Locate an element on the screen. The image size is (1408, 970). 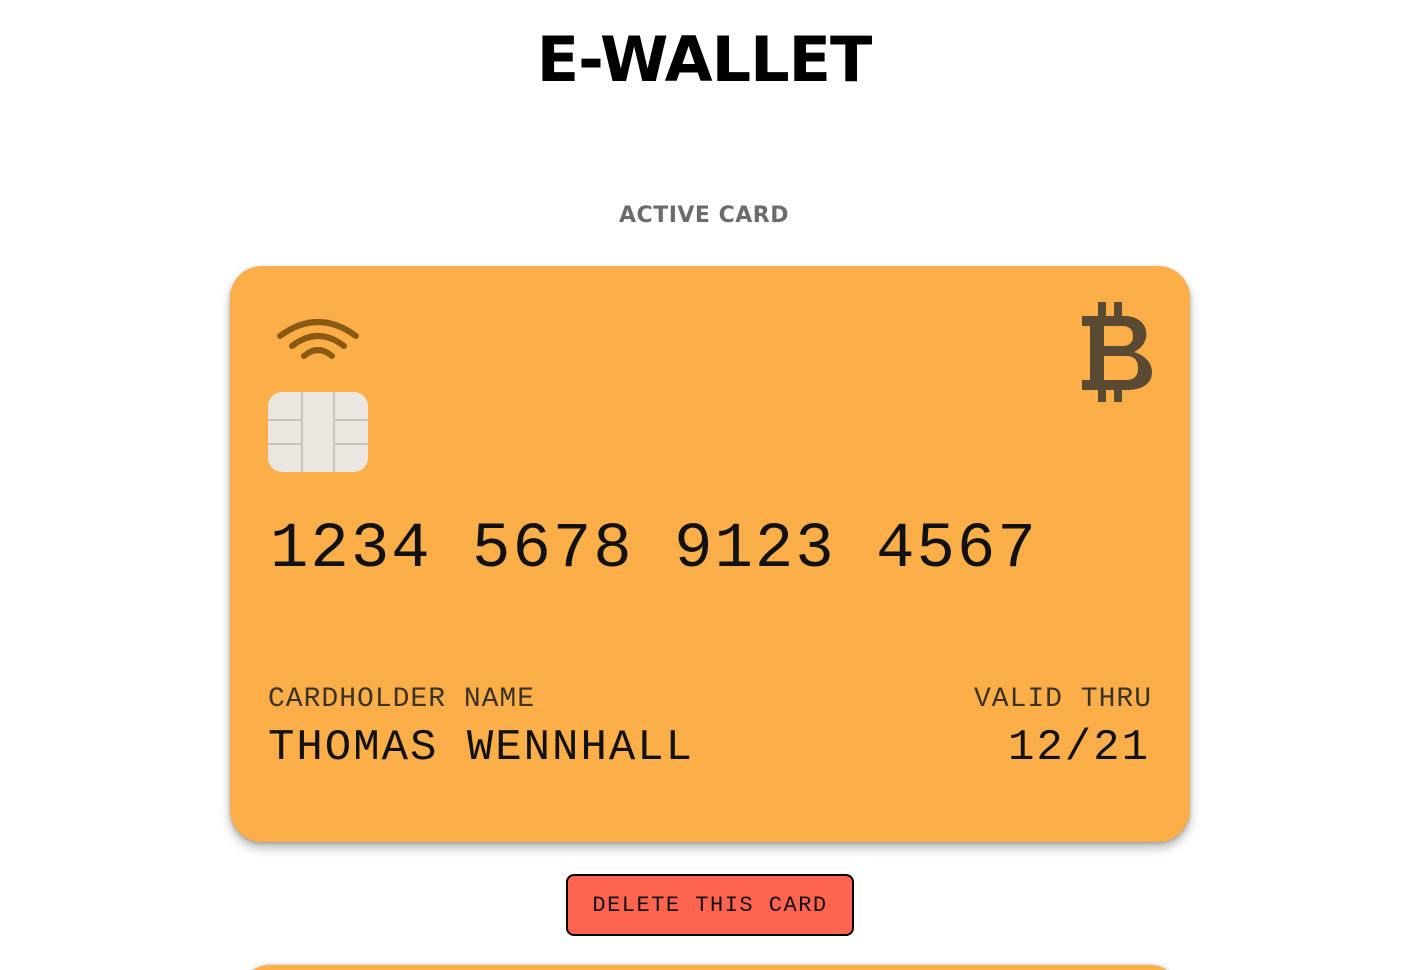
delete-card-button: DELETE THIS CARD is located at coordinates (710, 905).